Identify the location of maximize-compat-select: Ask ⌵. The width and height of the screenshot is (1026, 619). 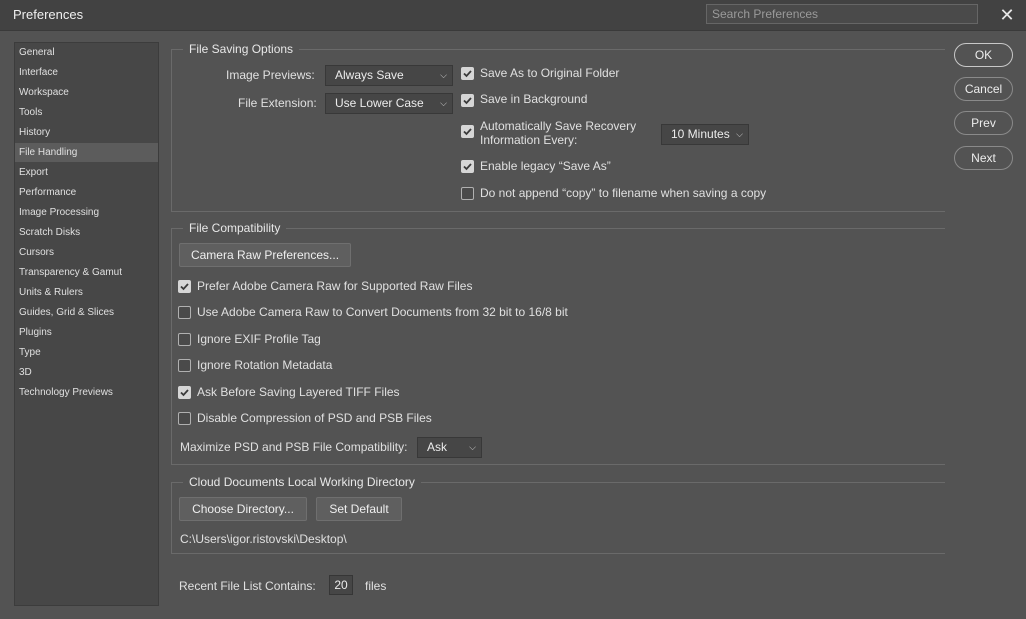
(449, 447).